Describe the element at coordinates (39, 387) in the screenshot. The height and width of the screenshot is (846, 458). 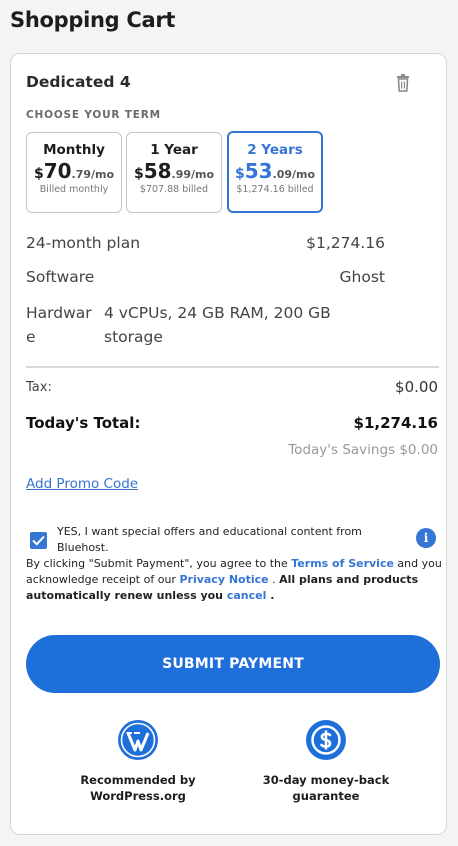
I see `tax-label: Tax:` at that location.